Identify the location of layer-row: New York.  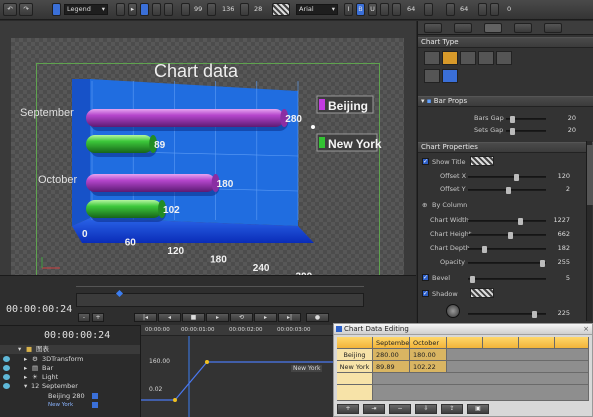
(70, 405).